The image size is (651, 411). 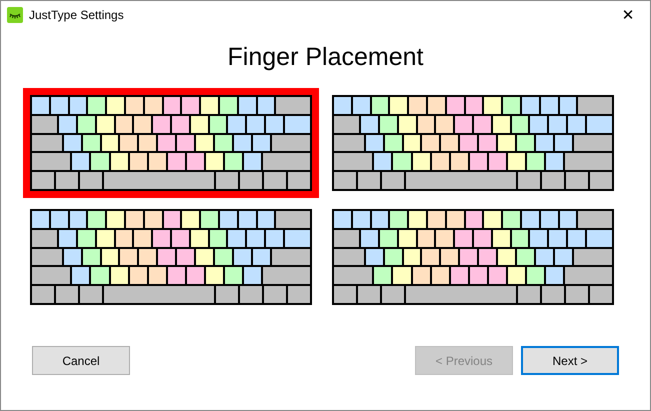 I want to click on keyboard-layout, so click(x=171, y=143).